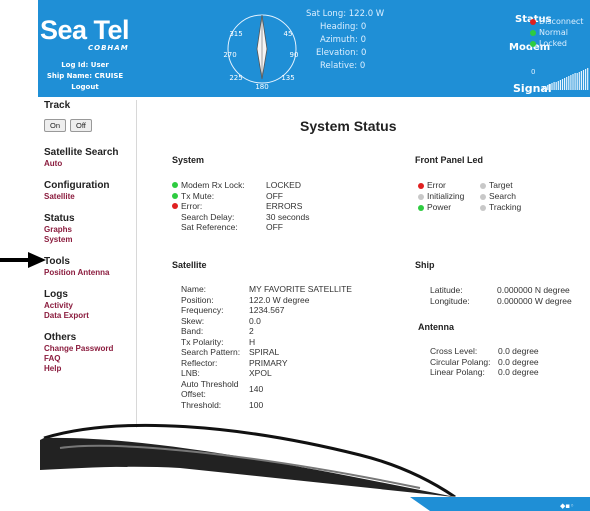  I want to click on system-row-search-delay: Search Delay: 30 seconds, so click(245, 216).